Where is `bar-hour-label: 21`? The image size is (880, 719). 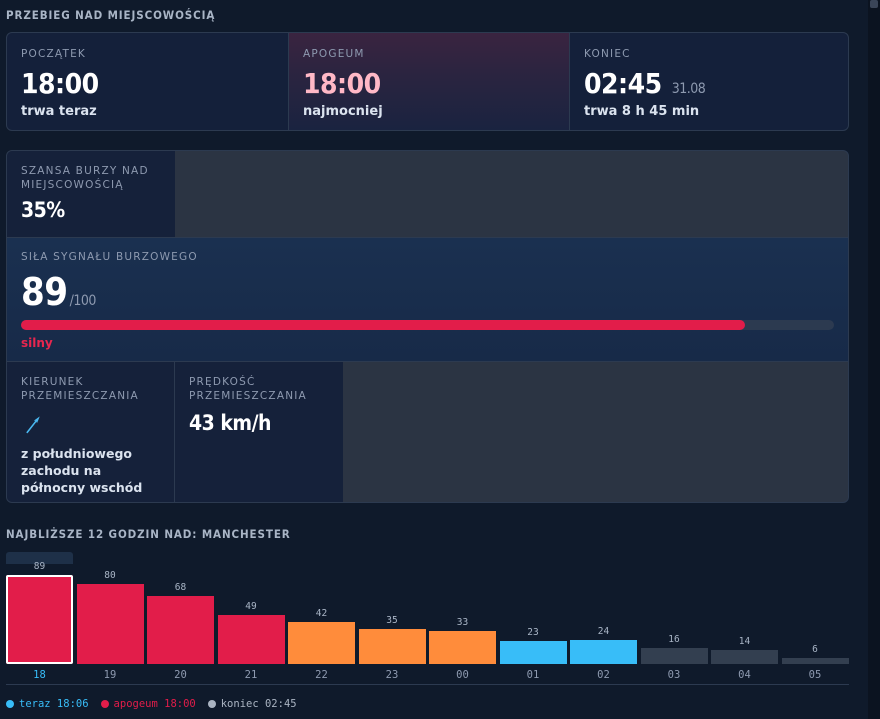 bar-hour-label: 21 is located at coordinates (251, 675).